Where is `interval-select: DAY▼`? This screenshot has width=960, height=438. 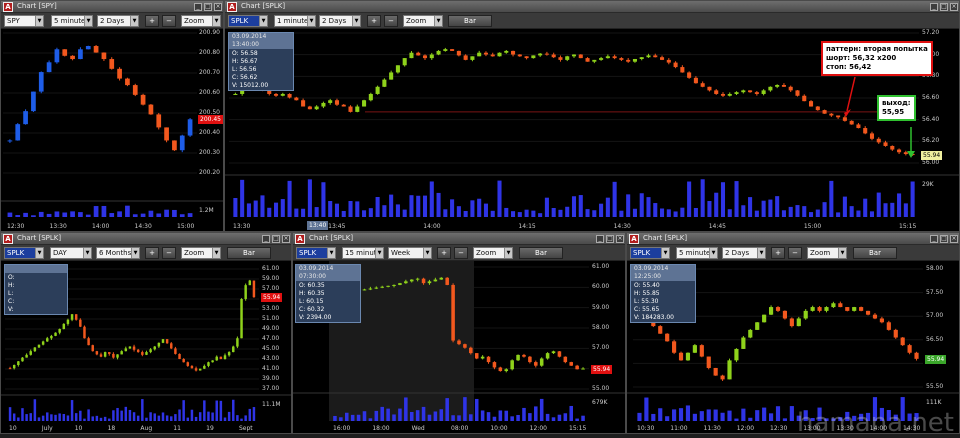 interval-select: DAY▼ is located at coordinates (71, 253).